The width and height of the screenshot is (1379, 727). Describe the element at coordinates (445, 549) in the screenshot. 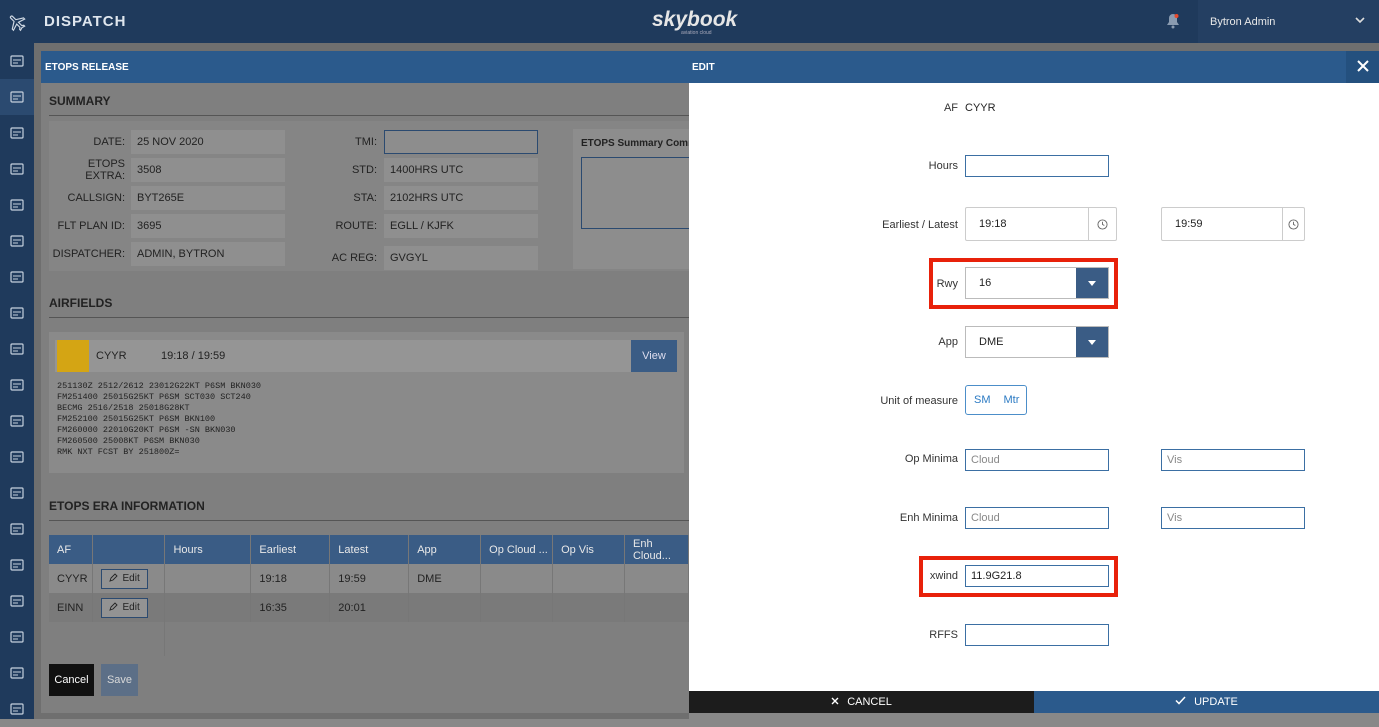

I see `column-header: App` at that location.